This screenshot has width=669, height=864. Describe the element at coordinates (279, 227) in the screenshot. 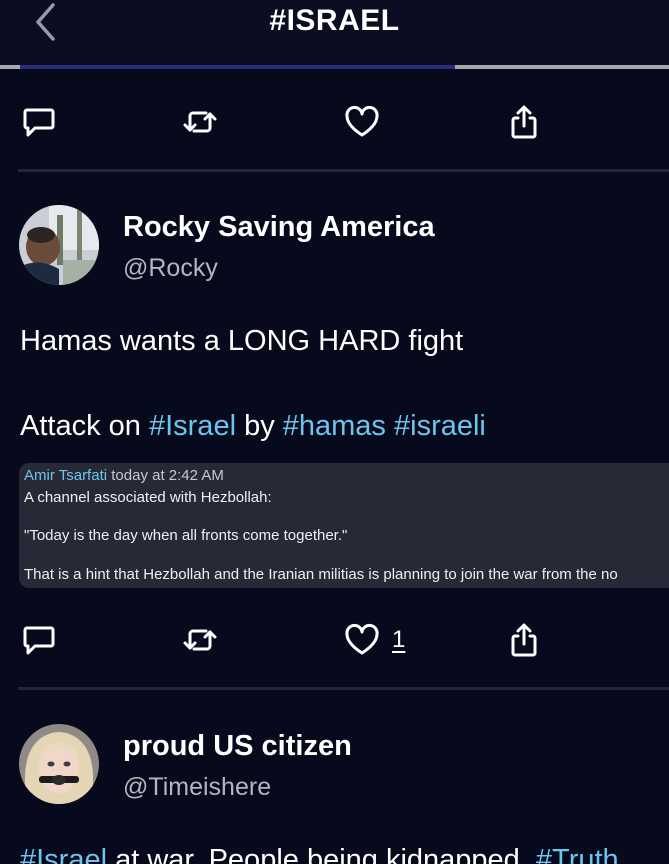

I see `display-name: Rocky Saving America` at that location.